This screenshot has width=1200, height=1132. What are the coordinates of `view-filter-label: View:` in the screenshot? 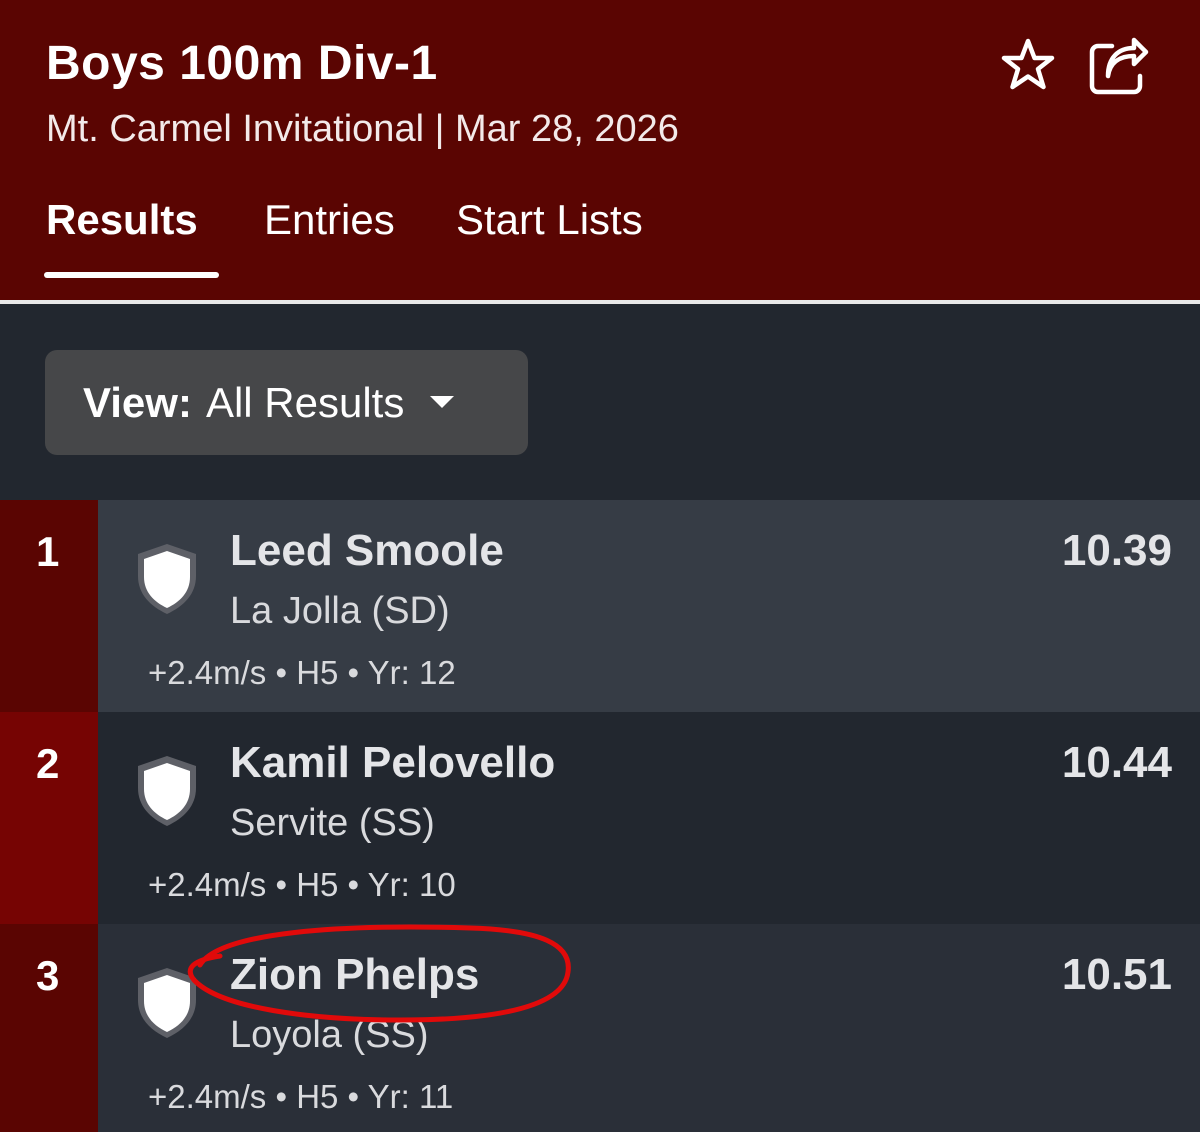 It's located at (137, 402).